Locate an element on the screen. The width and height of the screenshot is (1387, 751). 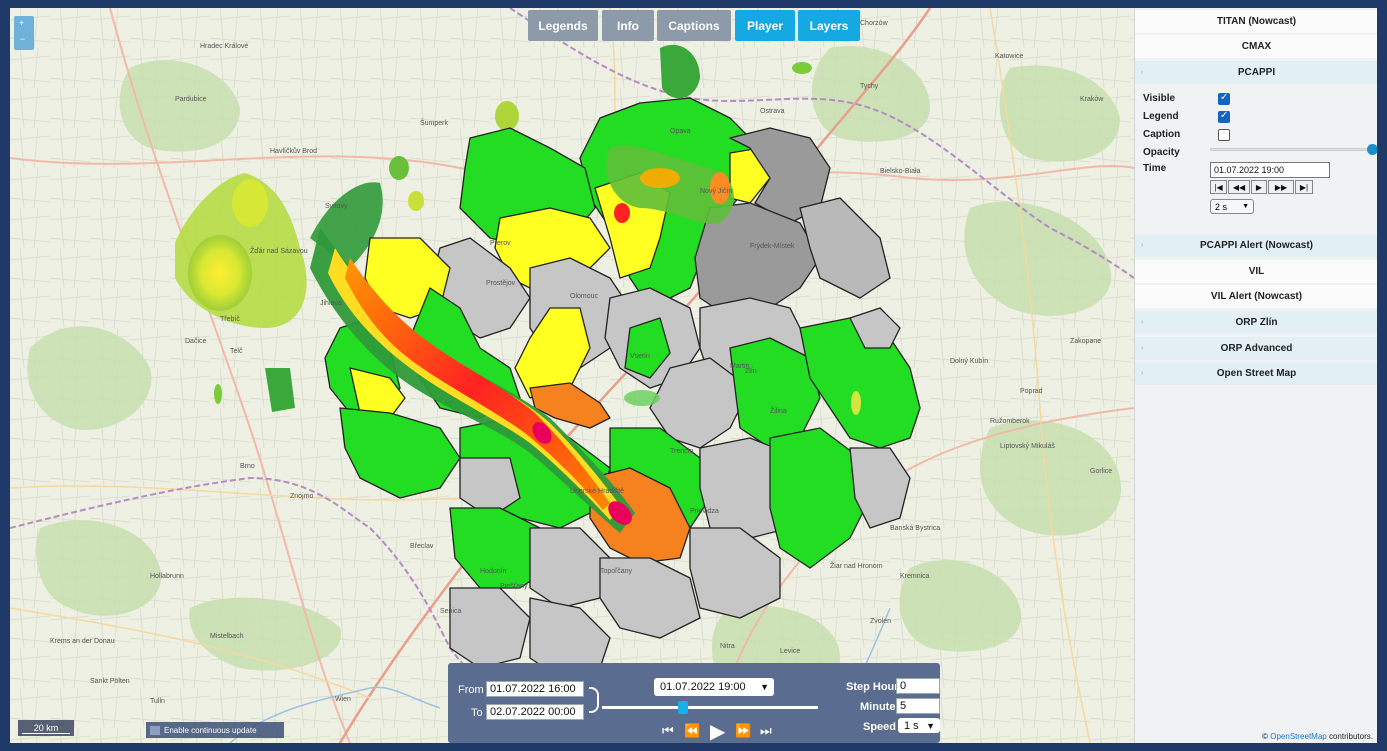
osm-link: OpenStreetMap is located at coordinates (1298, 736).